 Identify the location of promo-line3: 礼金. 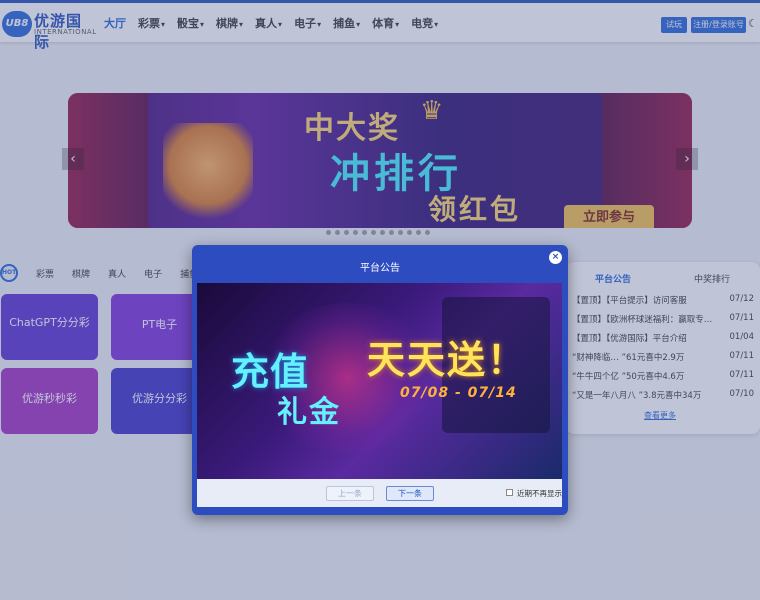
(309, 412).